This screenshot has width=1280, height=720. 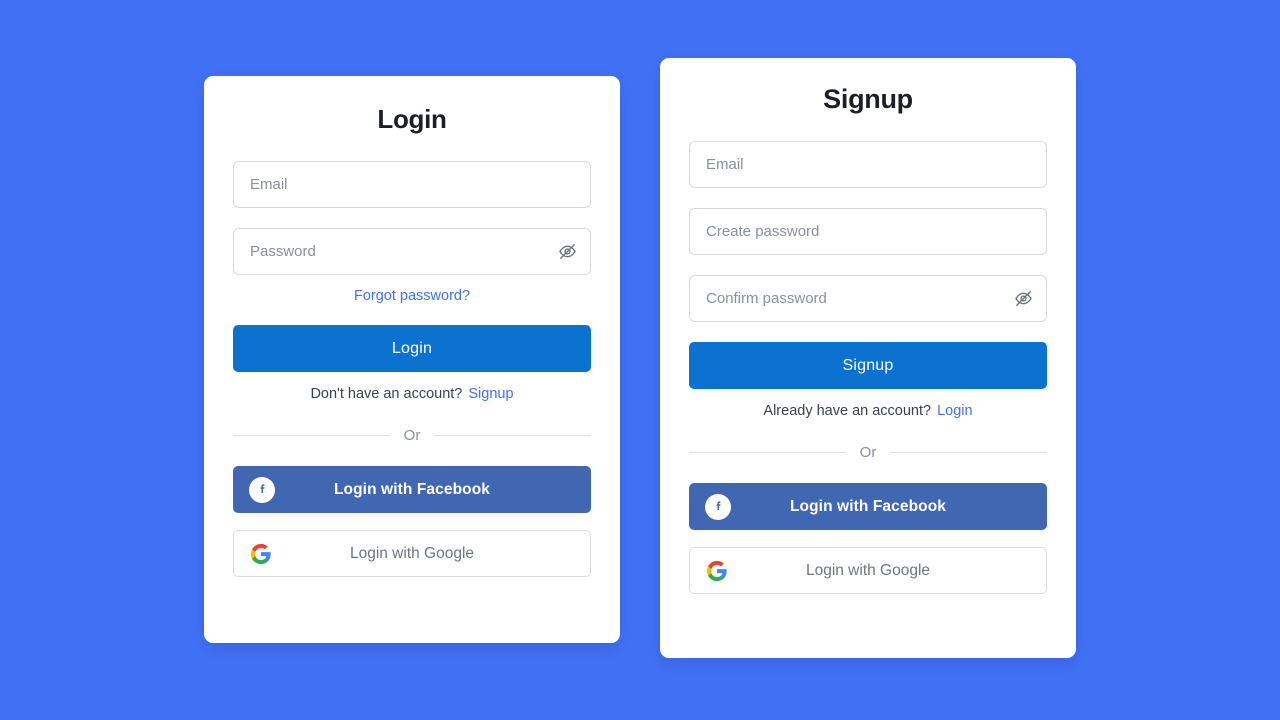 I want to click on login-switch-prompt: Don't have an account?, so click(x=386, y=394).